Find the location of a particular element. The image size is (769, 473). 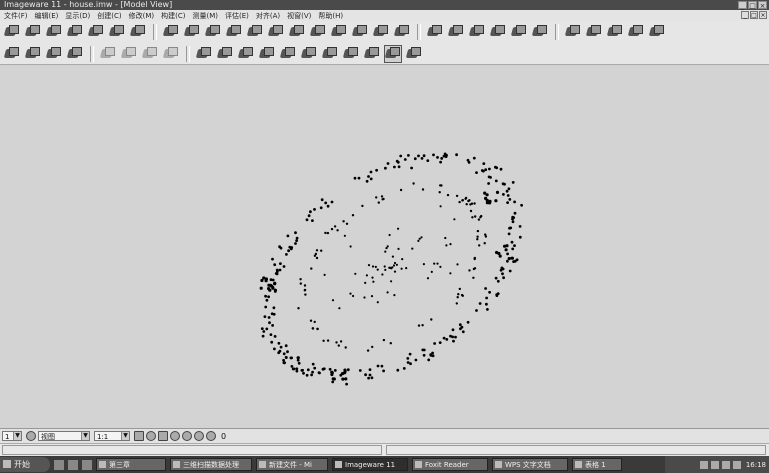

mirror-icon is located at coordinates (74, 54).